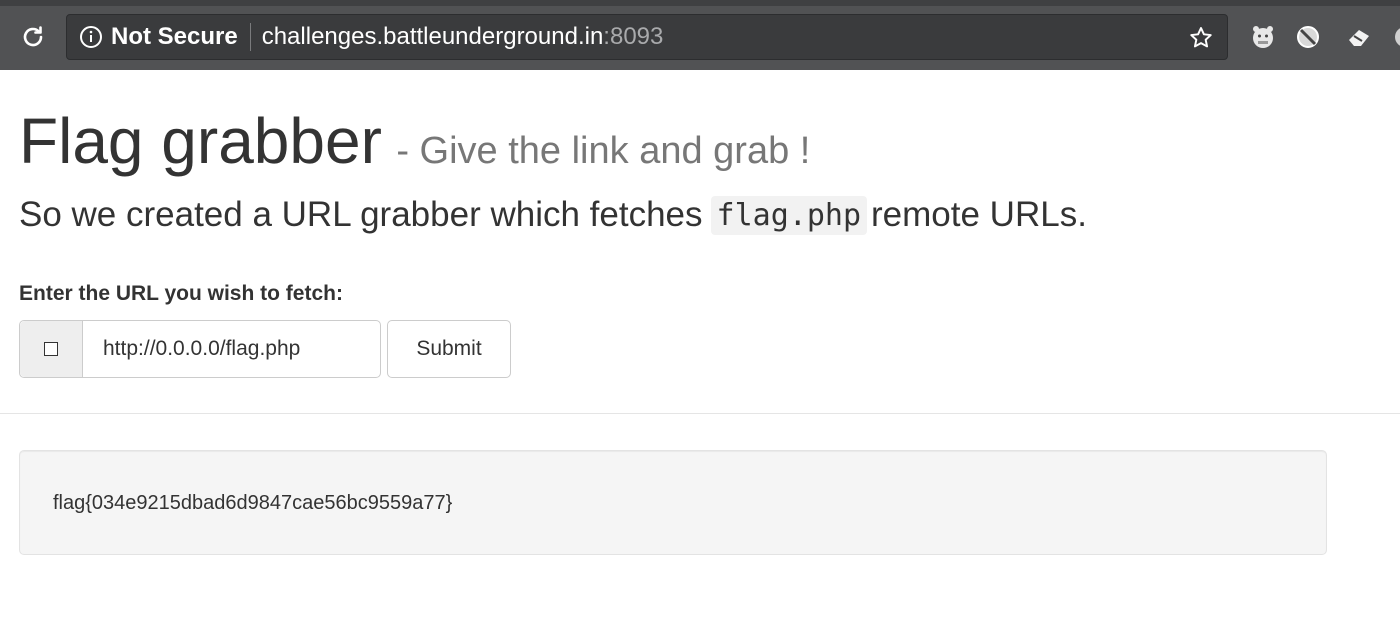 The height and width of the screenshot is (642, 1400). I want to click on url-input-group, so click(200, 349).